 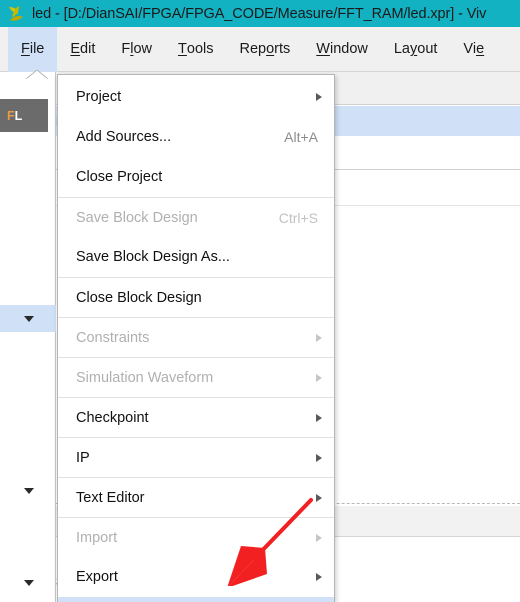 What do you see at coordinates (113, 337) in the screenshot?
I see `menu-item-label: Constraints` at bounding box center [113, 337].